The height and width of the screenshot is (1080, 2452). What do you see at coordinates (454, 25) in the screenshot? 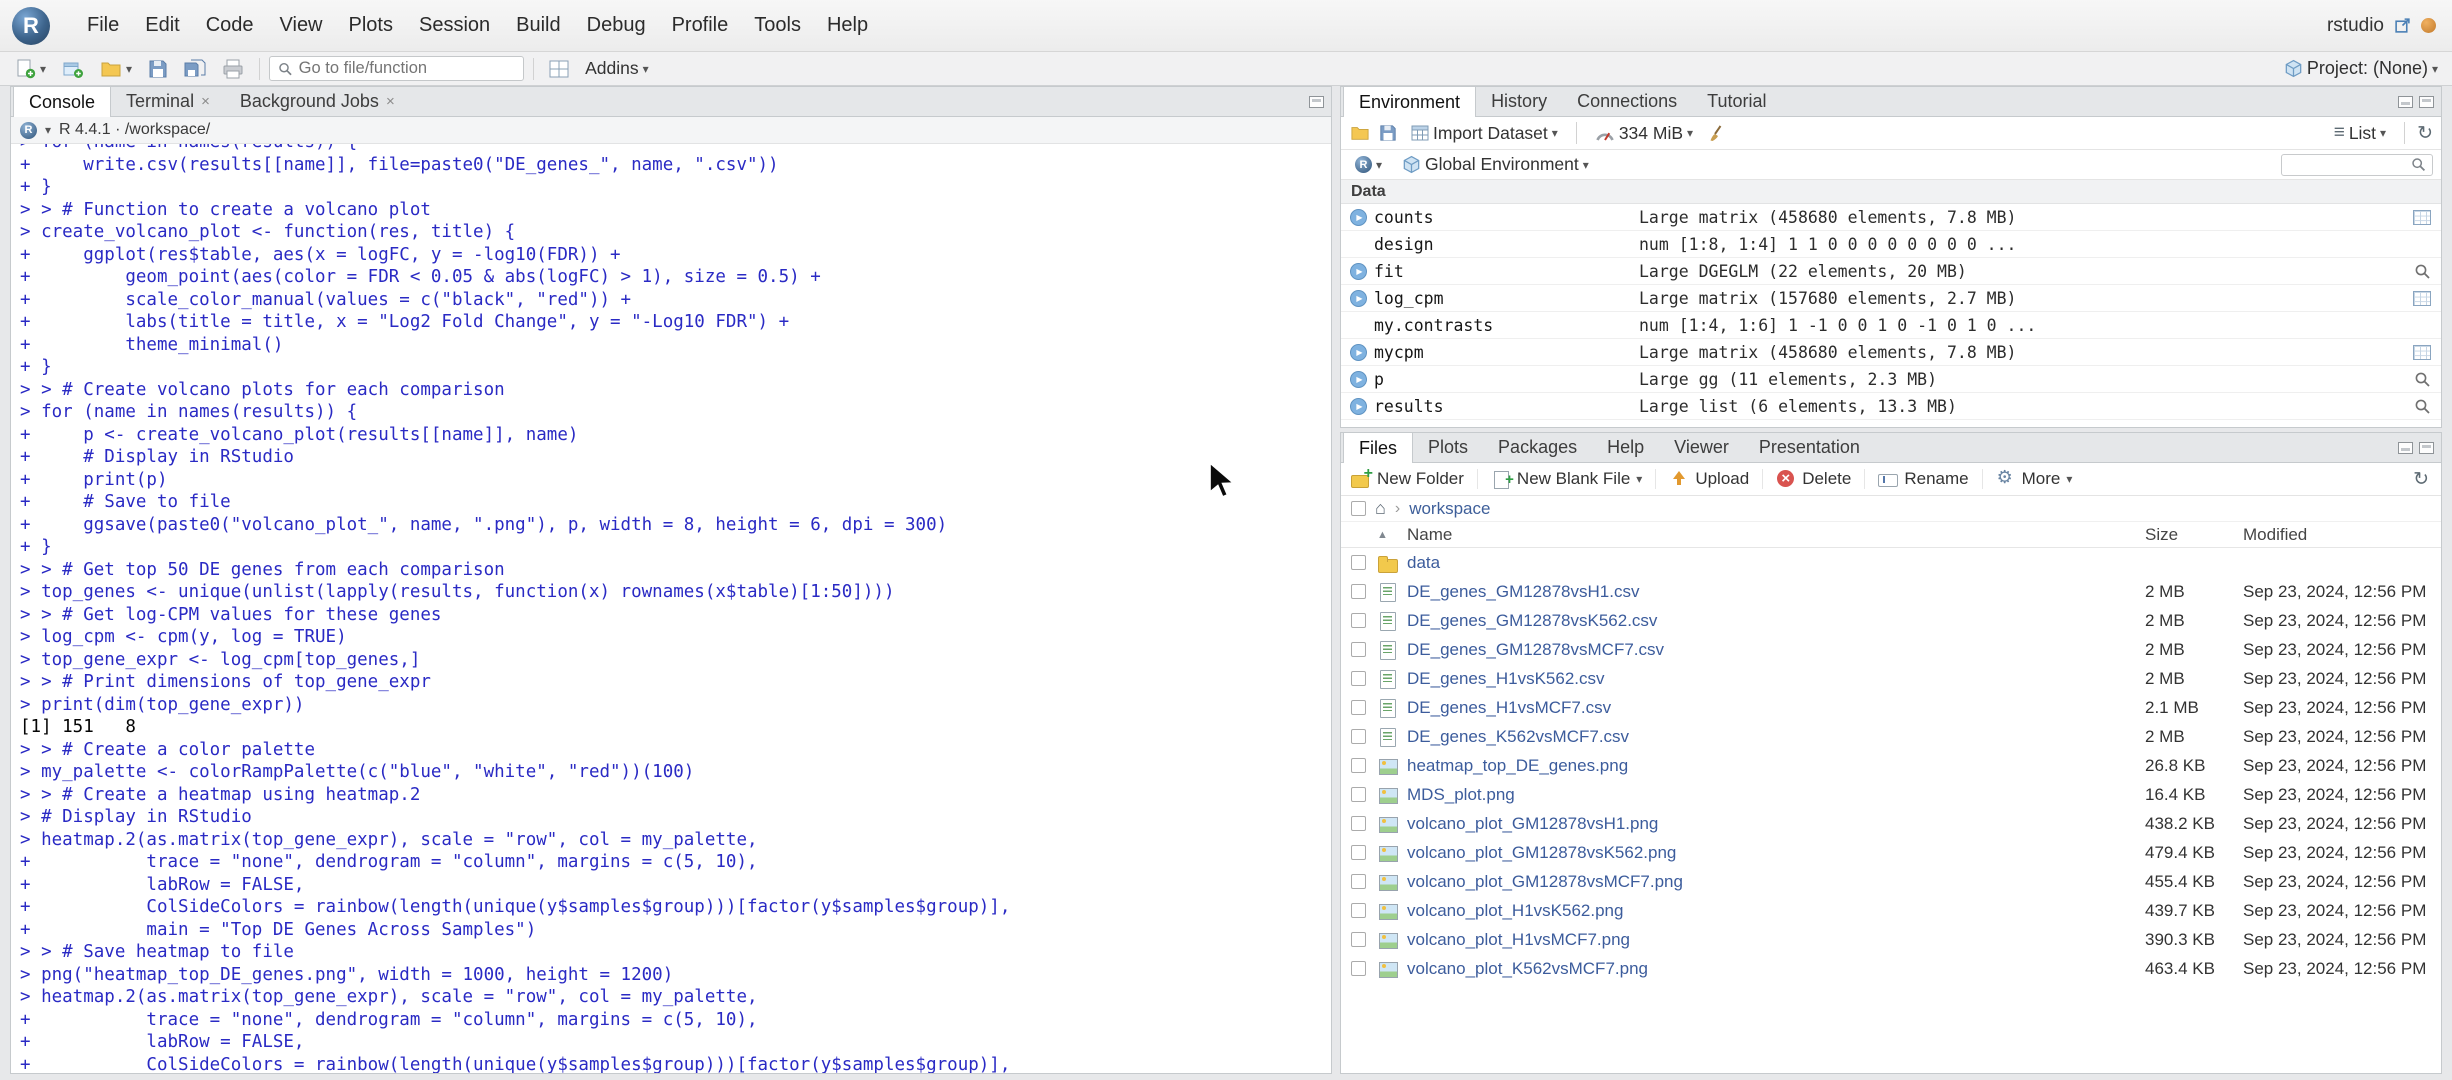
I see `menu-session: Session` at bounding box center [454, 25].